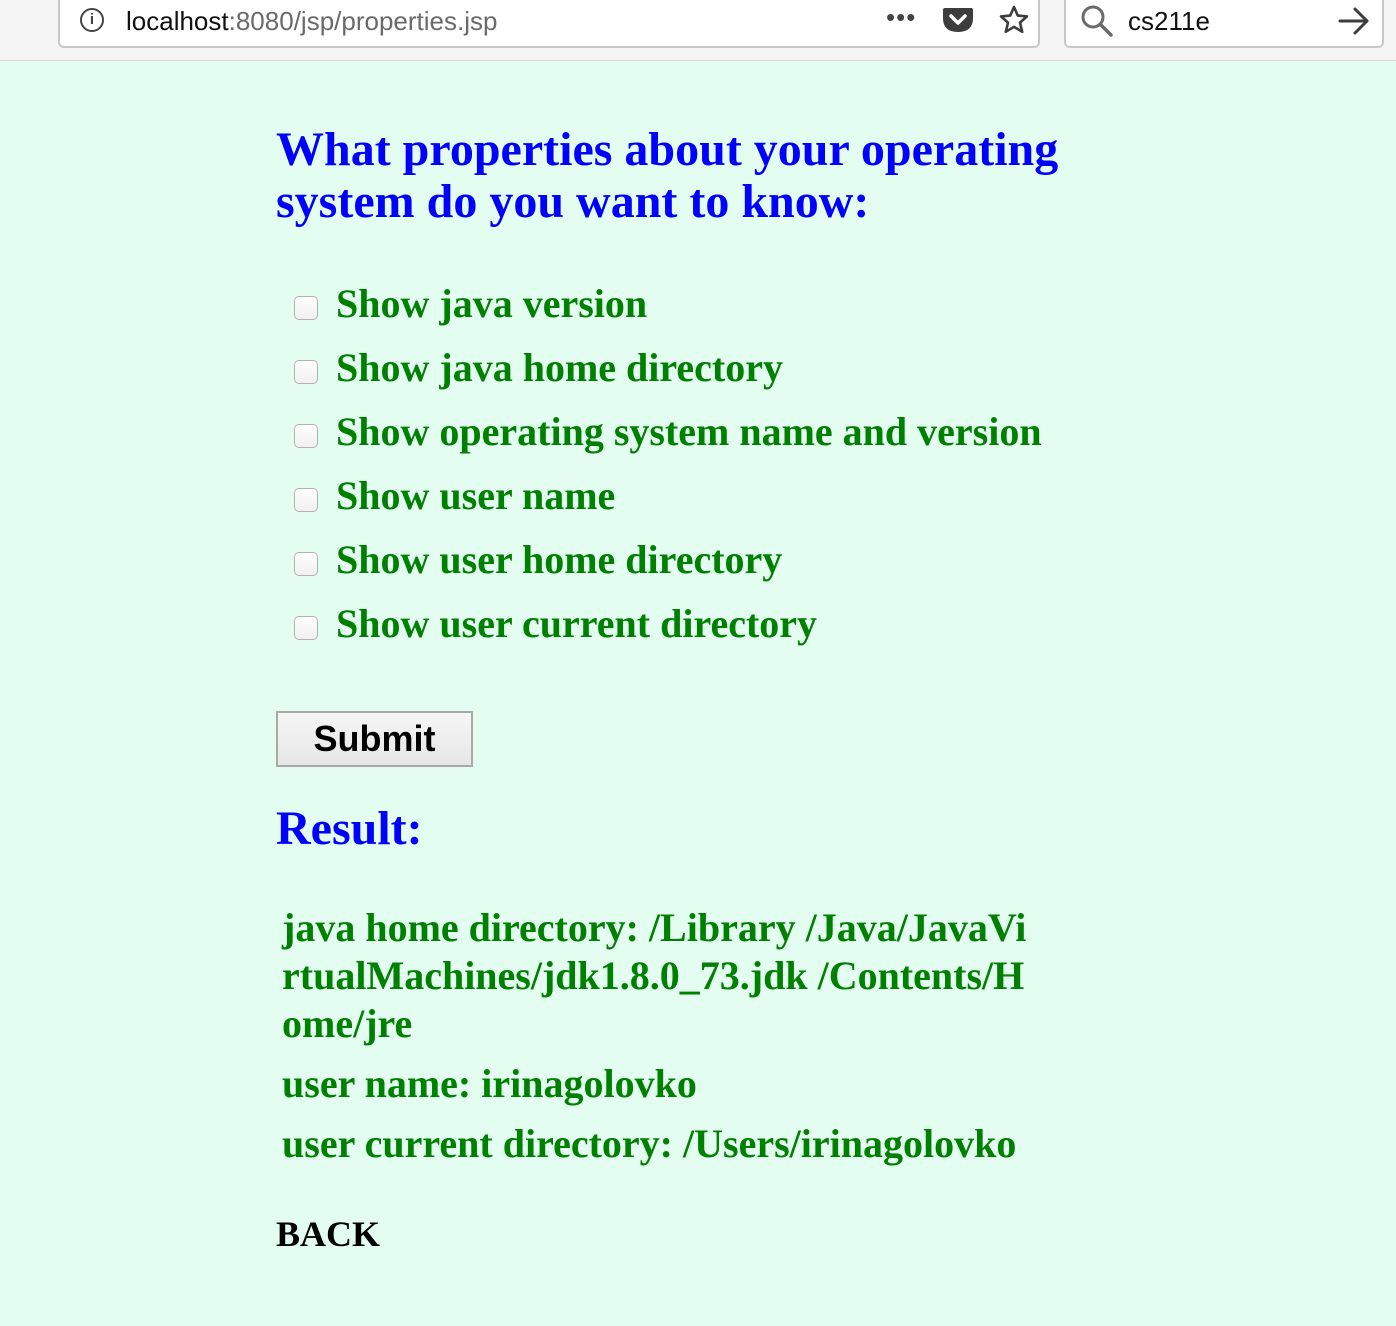 Image resolution: width=1396 pixels, height=1326 pixels. I want to click on url-text: localhost:8080/jsp/properties.jsp, so click(311, 21).